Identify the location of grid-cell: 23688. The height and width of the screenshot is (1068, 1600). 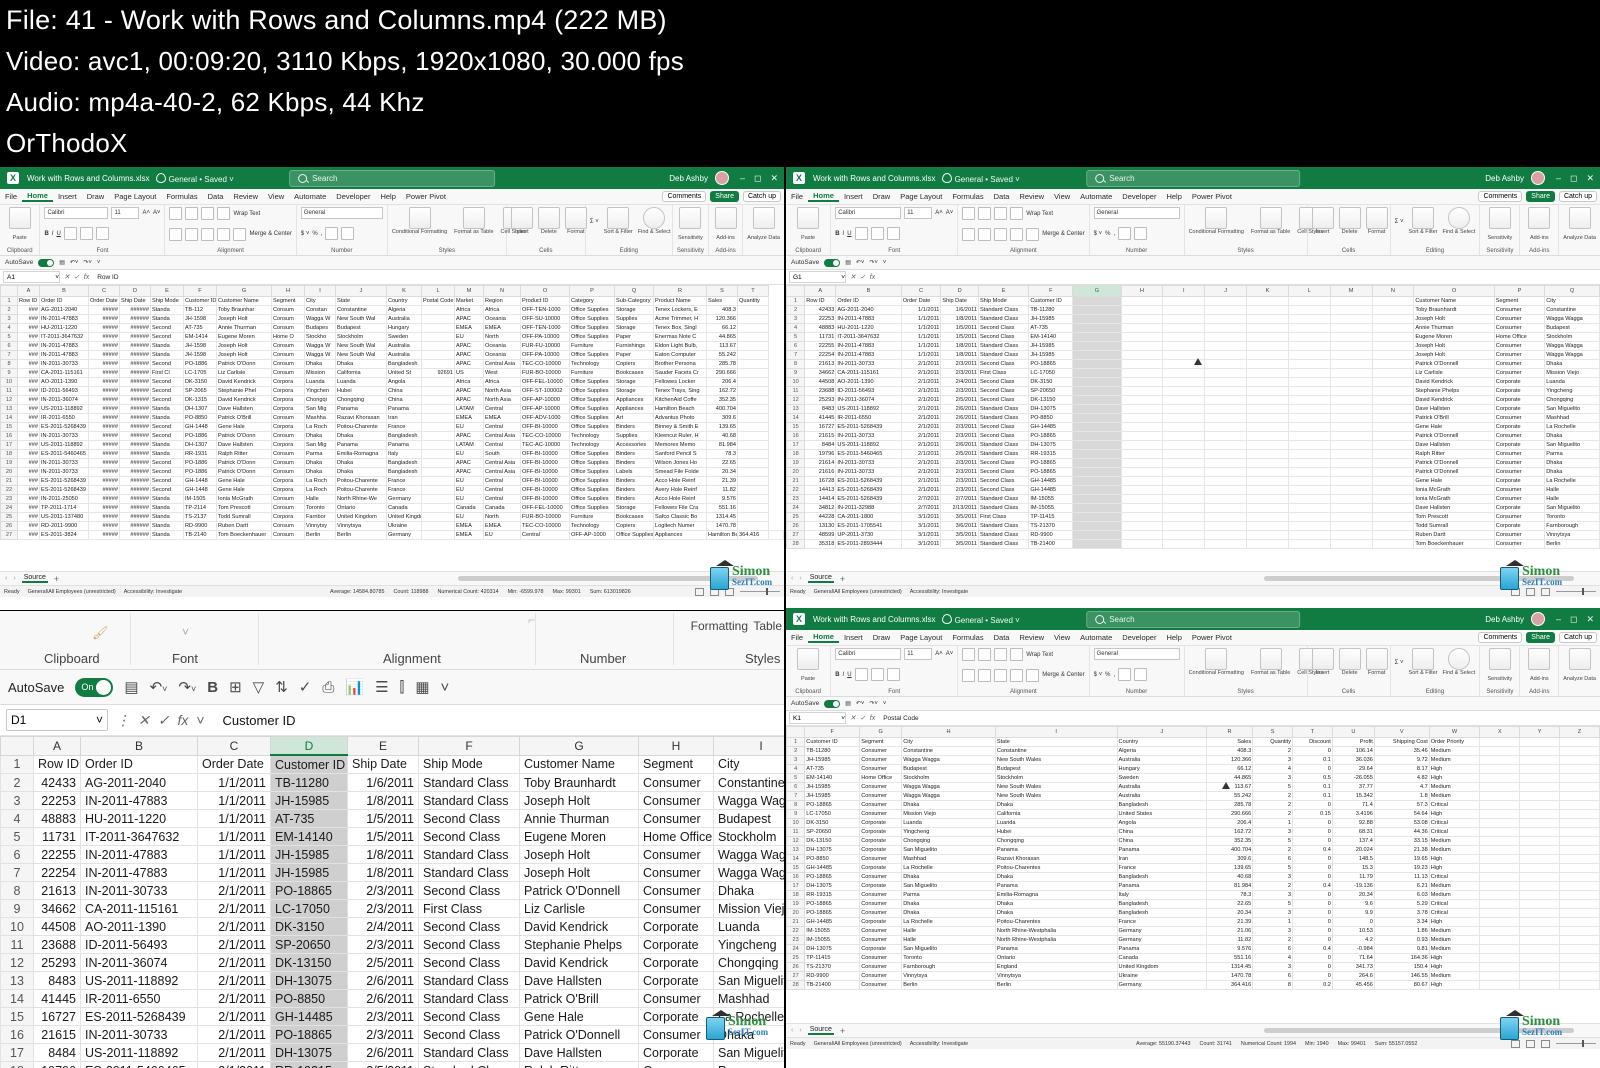
(57, 944).